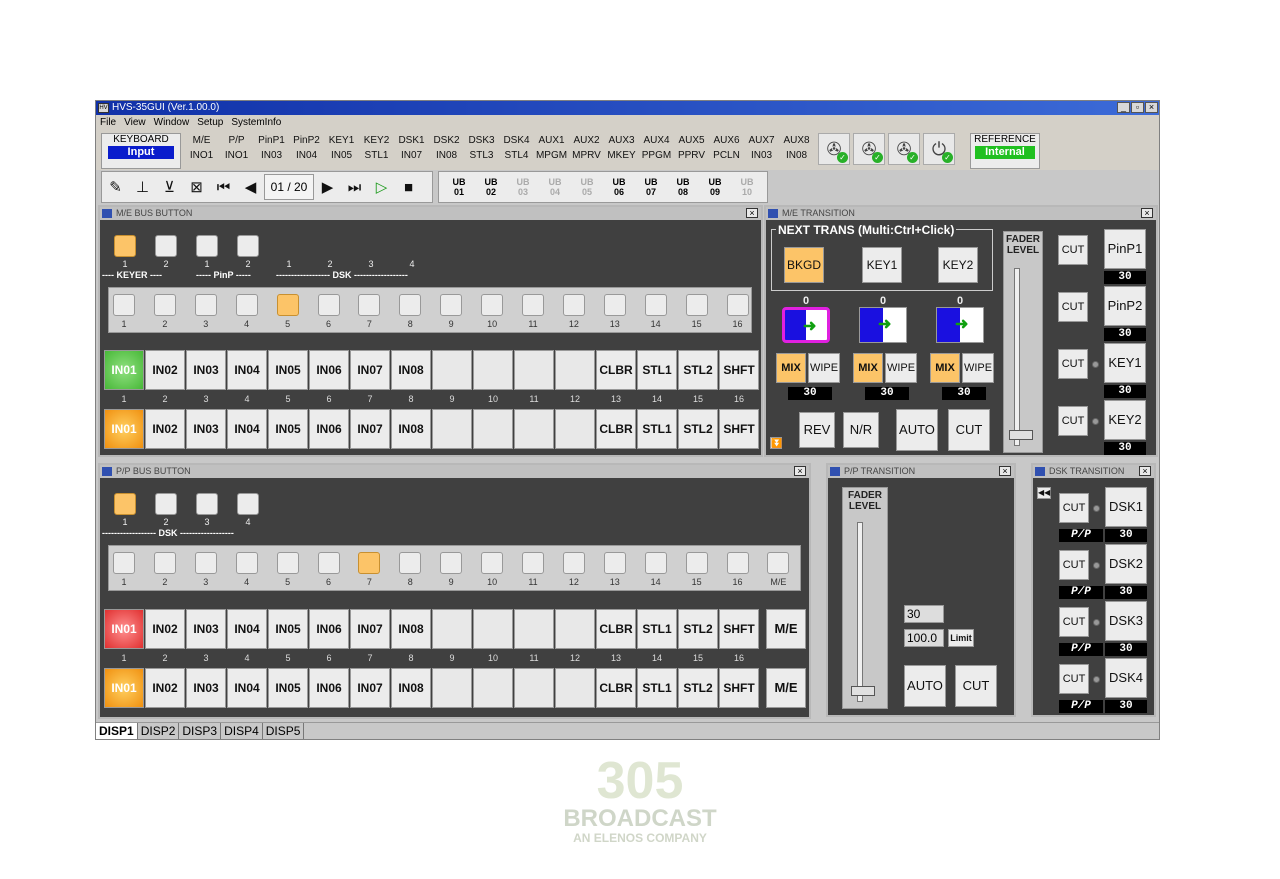  Describe the element at coordinates (242, 731) in the screenshot. I see `tab-disp4: DISP4` at that location.